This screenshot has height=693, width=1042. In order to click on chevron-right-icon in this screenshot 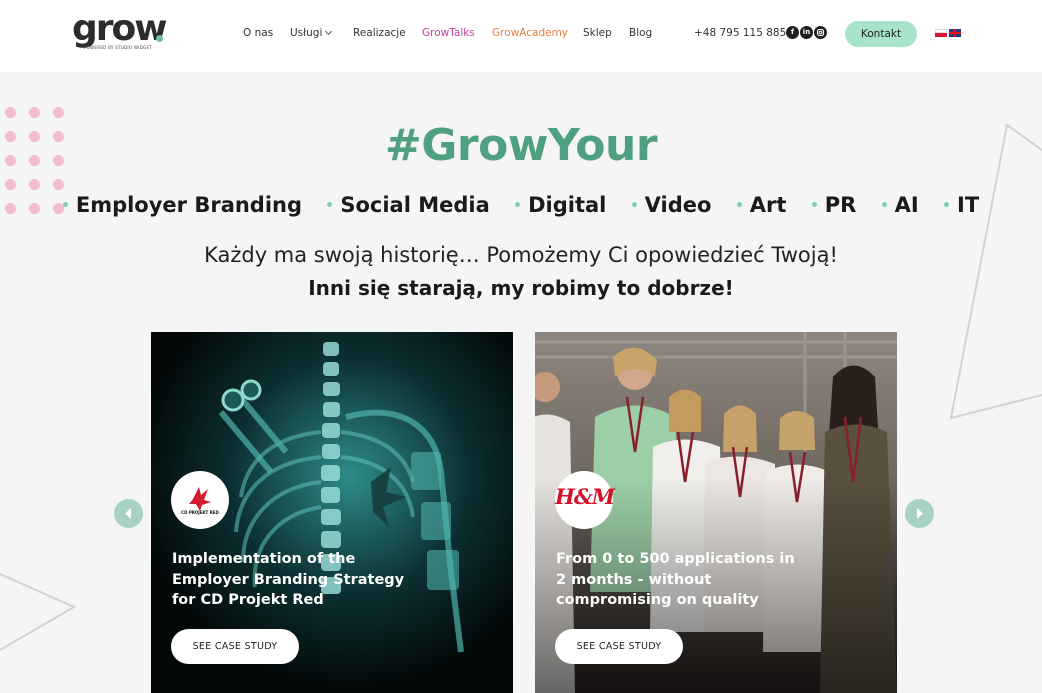, I will do `click(920, 513)`.